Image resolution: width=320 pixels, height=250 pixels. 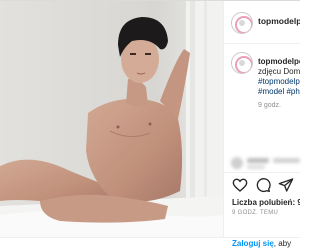 I want to click on likes-count: 9 4, so click(x=298, y=202).